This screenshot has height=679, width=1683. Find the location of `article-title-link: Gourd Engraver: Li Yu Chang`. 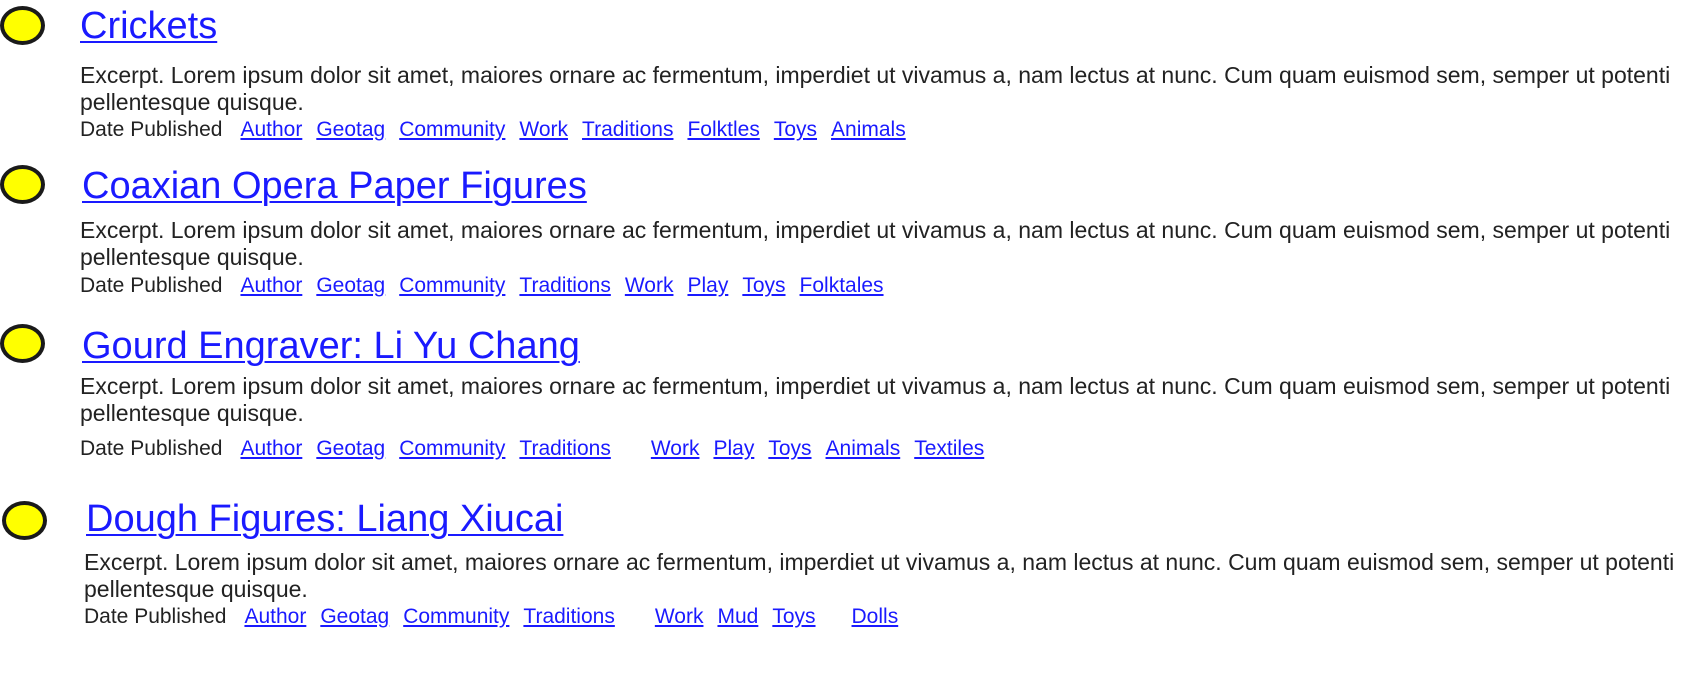

article-title-link: Gourd Engraver: Li Yu Chang is located at coordinates (331, 346).